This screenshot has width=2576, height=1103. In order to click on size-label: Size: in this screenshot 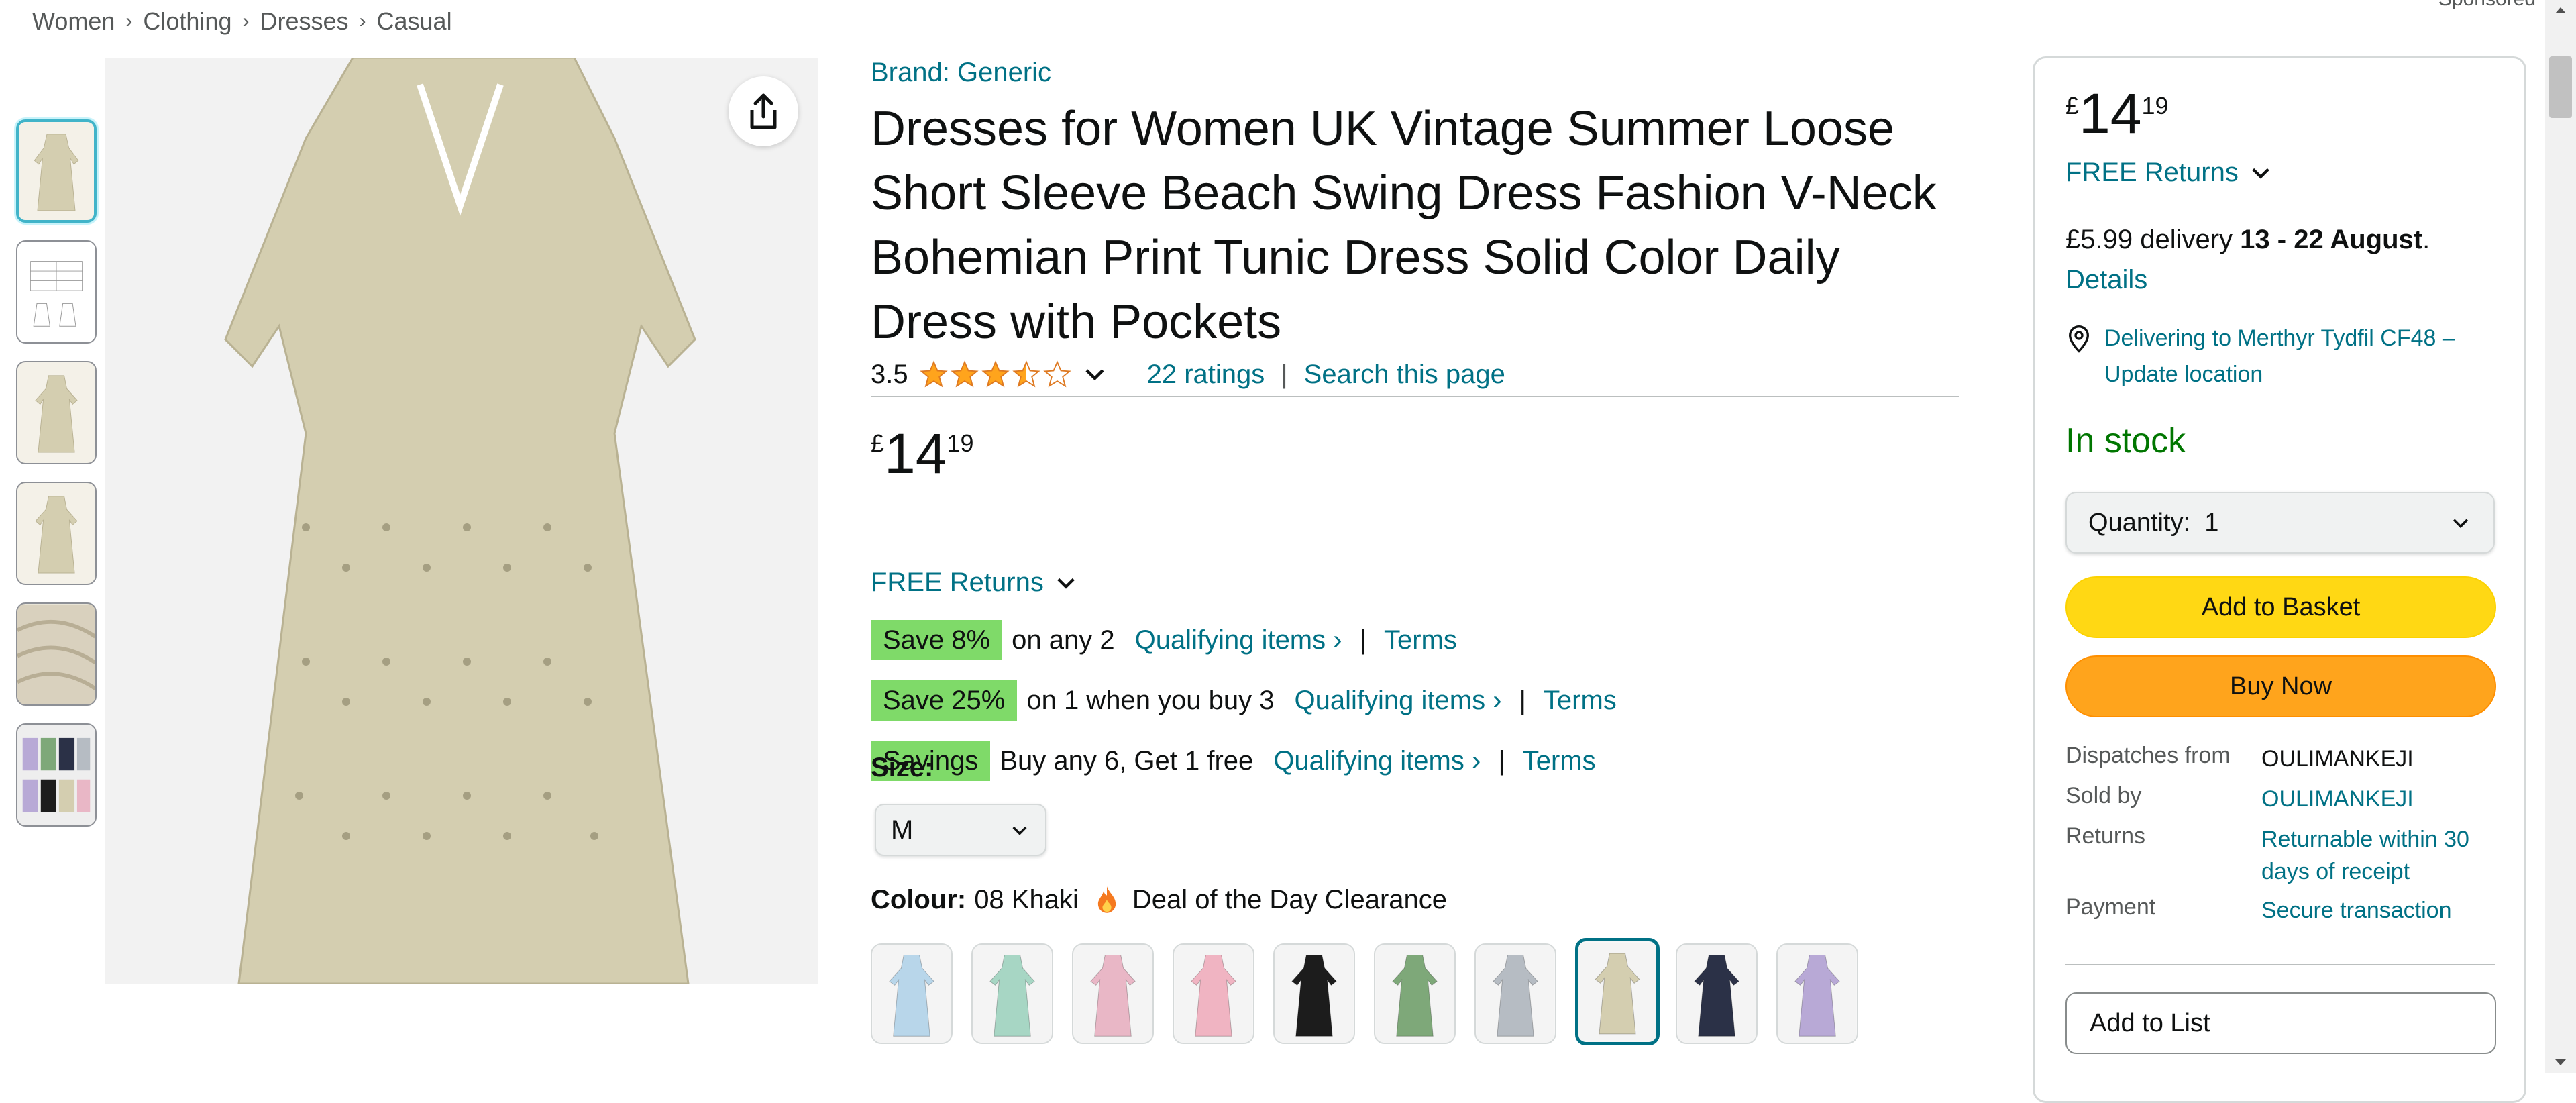, I will do `click(902, 768)`.